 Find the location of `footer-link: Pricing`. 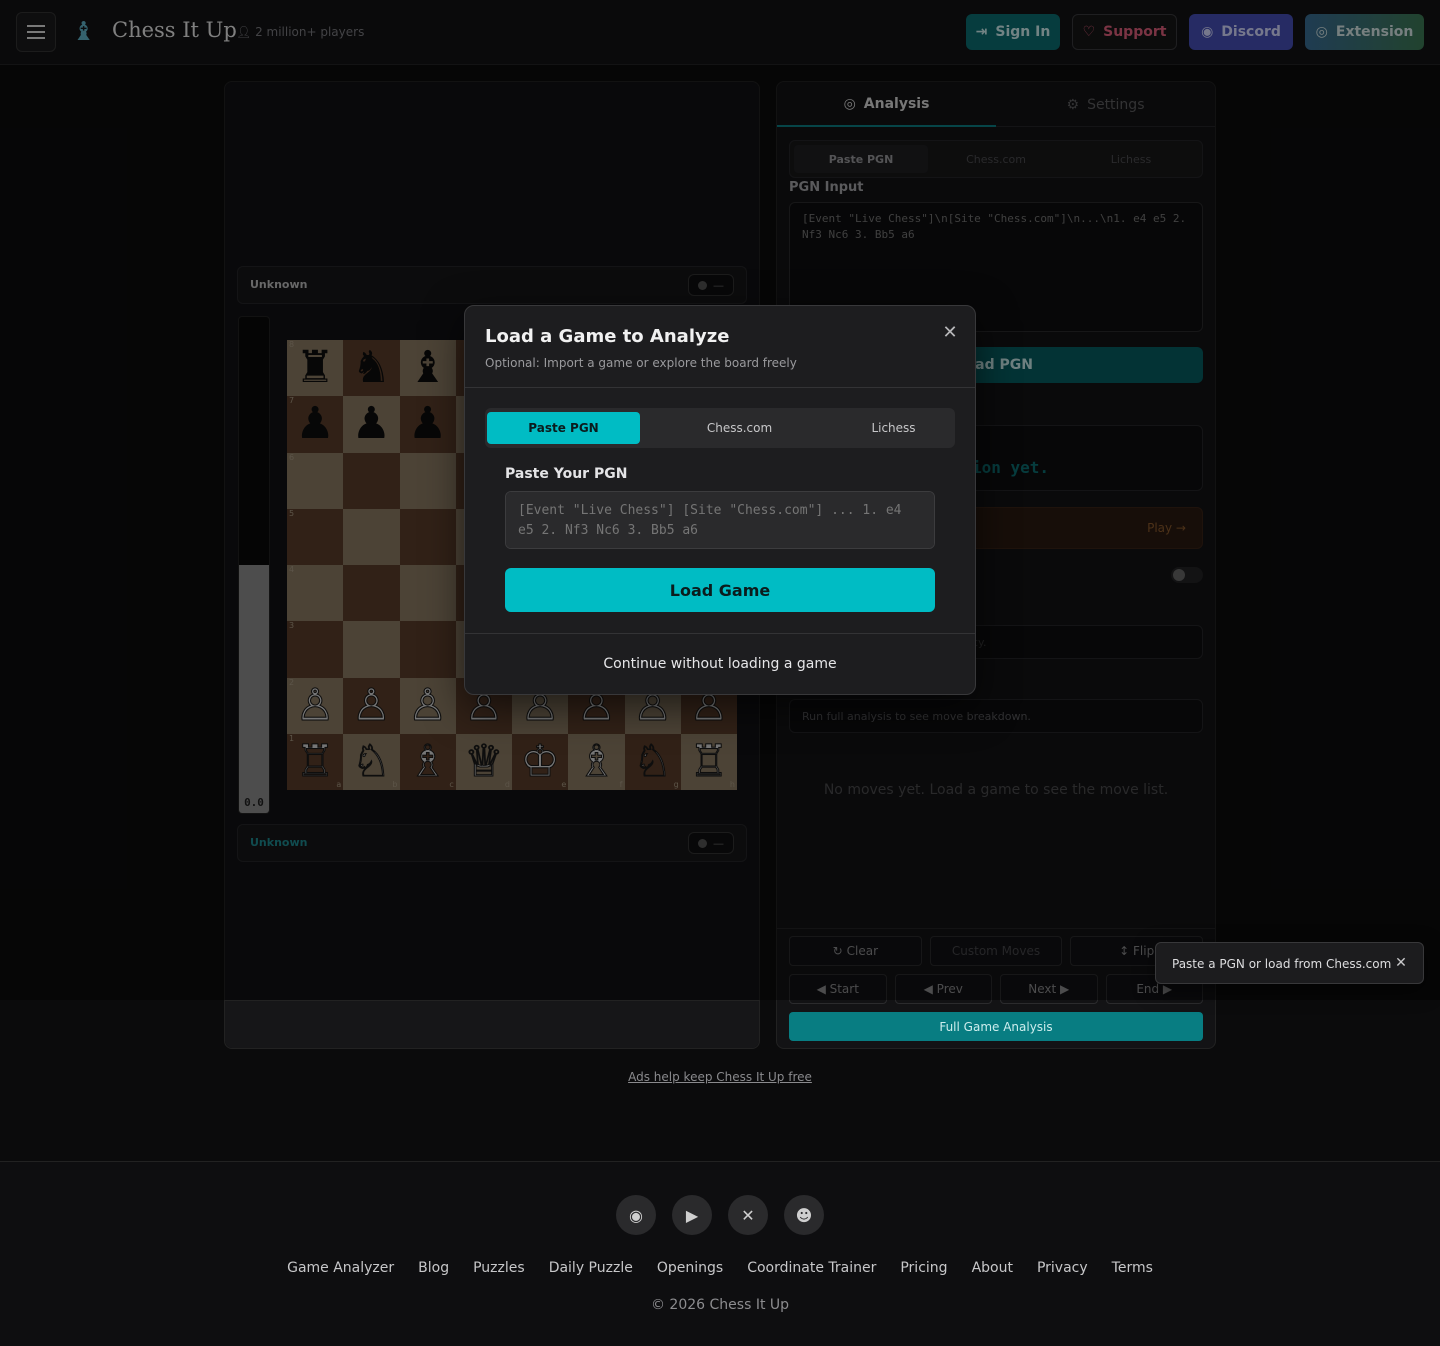

footer-link: Pricing is located at coordinates (923, 1268).